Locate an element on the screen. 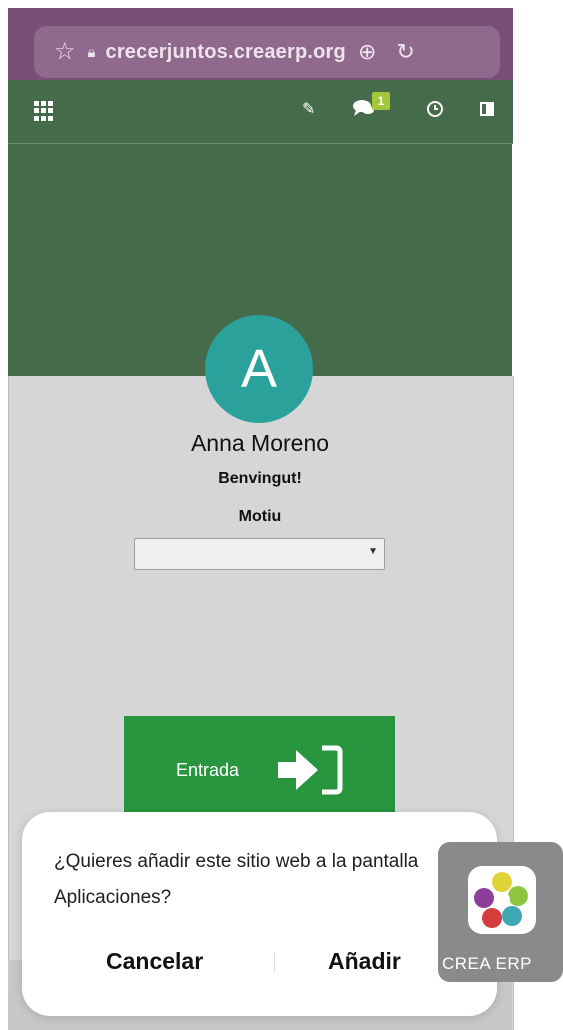  app-logo is located at coordinates (502, 900).